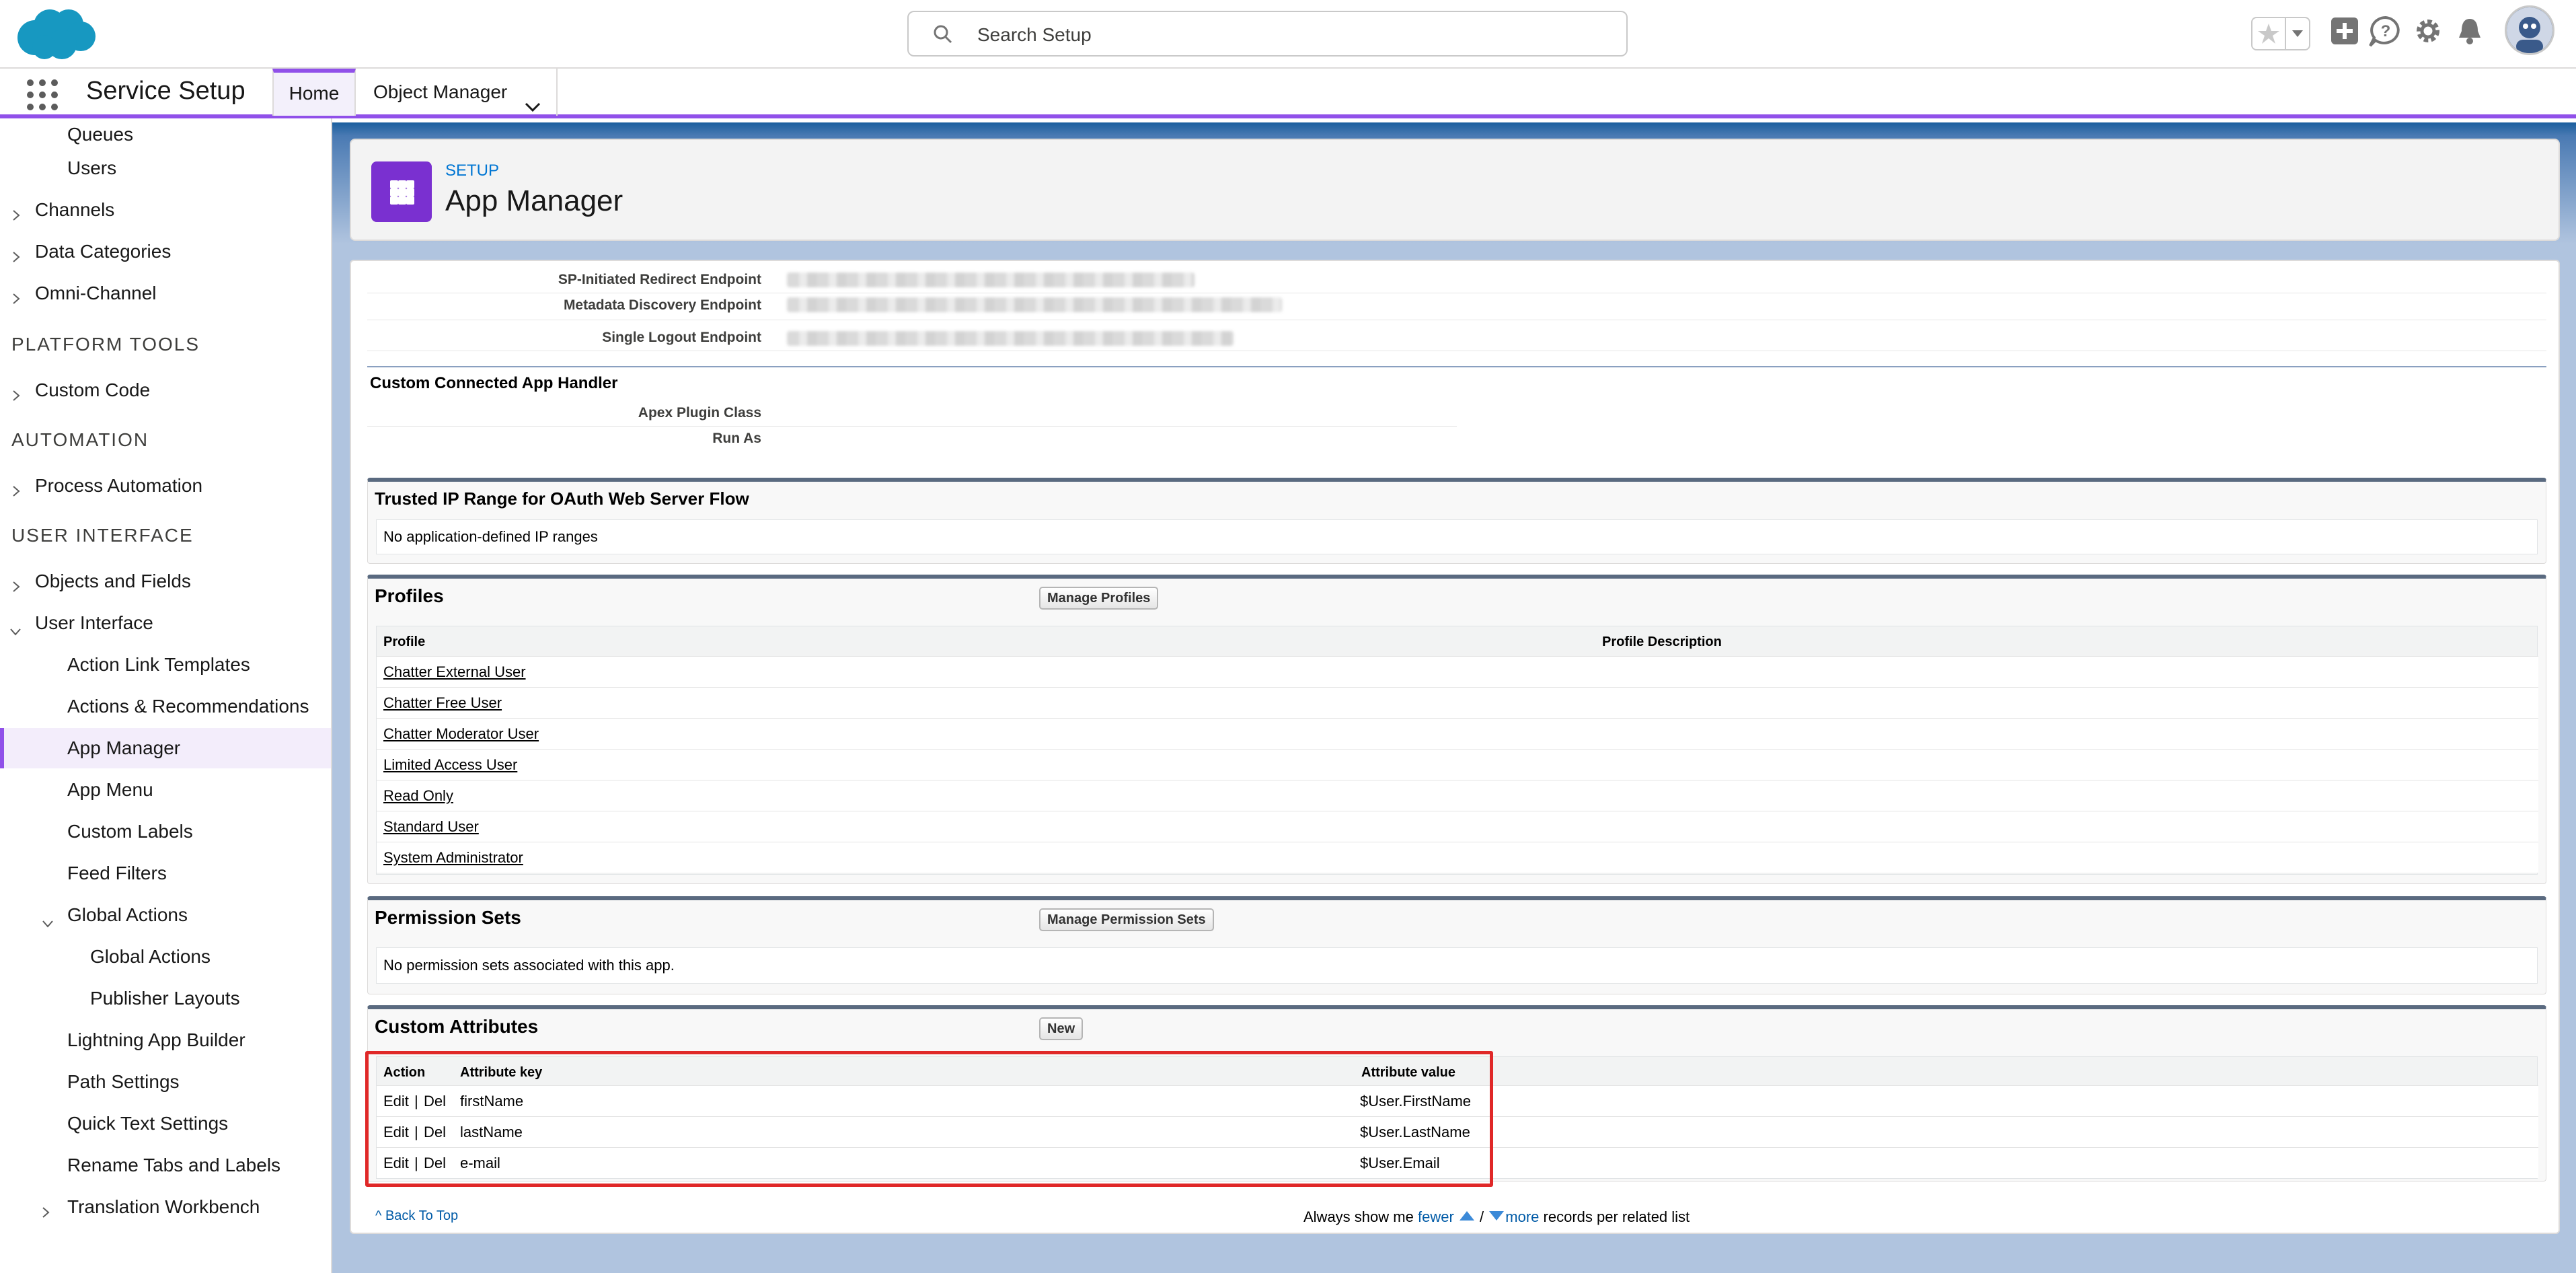 The height and width of the screenshot is (1273, 2576). Describe the element at coordinates (1099, 599) in the screenshot. I see `manage-profiles-button: Manage Profiles` at that location.